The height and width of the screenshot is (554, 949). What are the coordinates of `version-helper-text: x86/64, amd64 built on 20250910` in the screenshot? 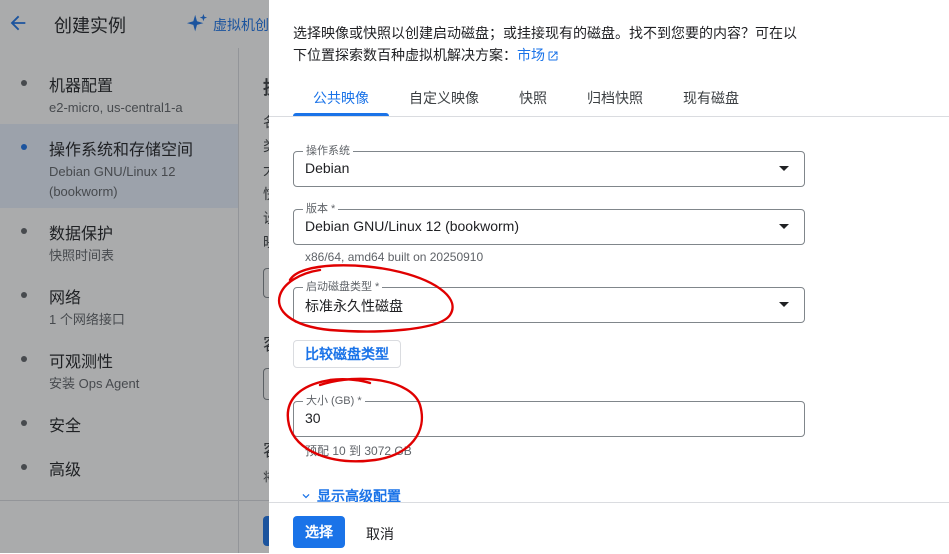 It's located at (394, 257).